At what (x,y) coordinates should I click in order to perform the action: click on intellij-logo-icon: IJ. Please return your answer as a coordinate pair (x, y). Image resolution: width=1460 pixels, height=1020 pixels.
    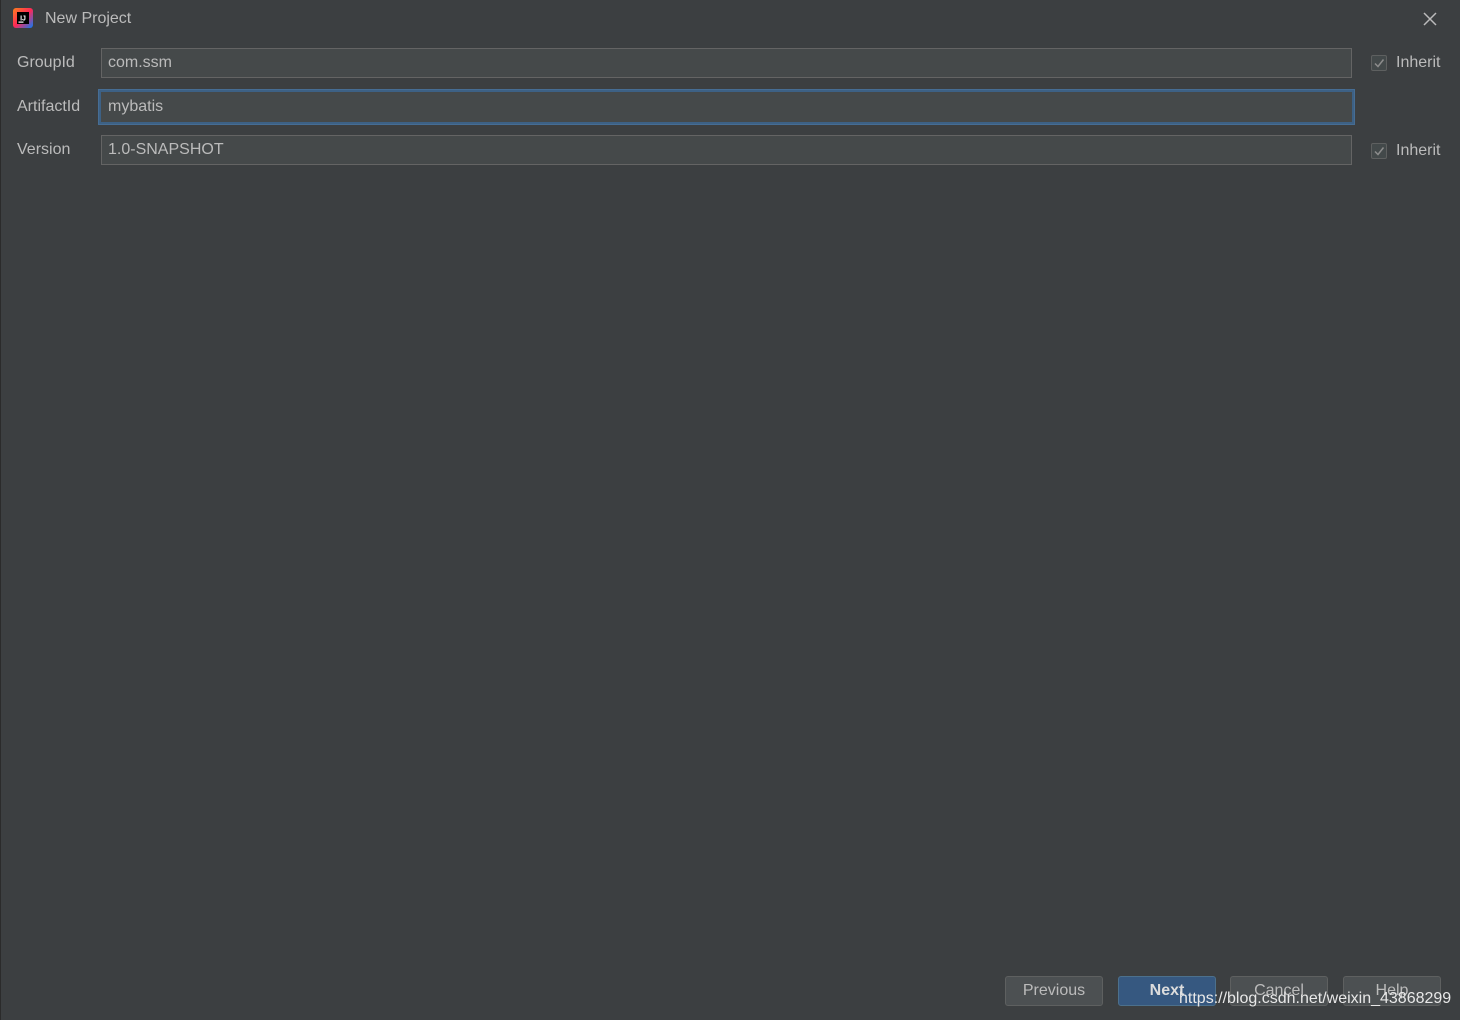
    Looking at the image, I should click on (23, 18).